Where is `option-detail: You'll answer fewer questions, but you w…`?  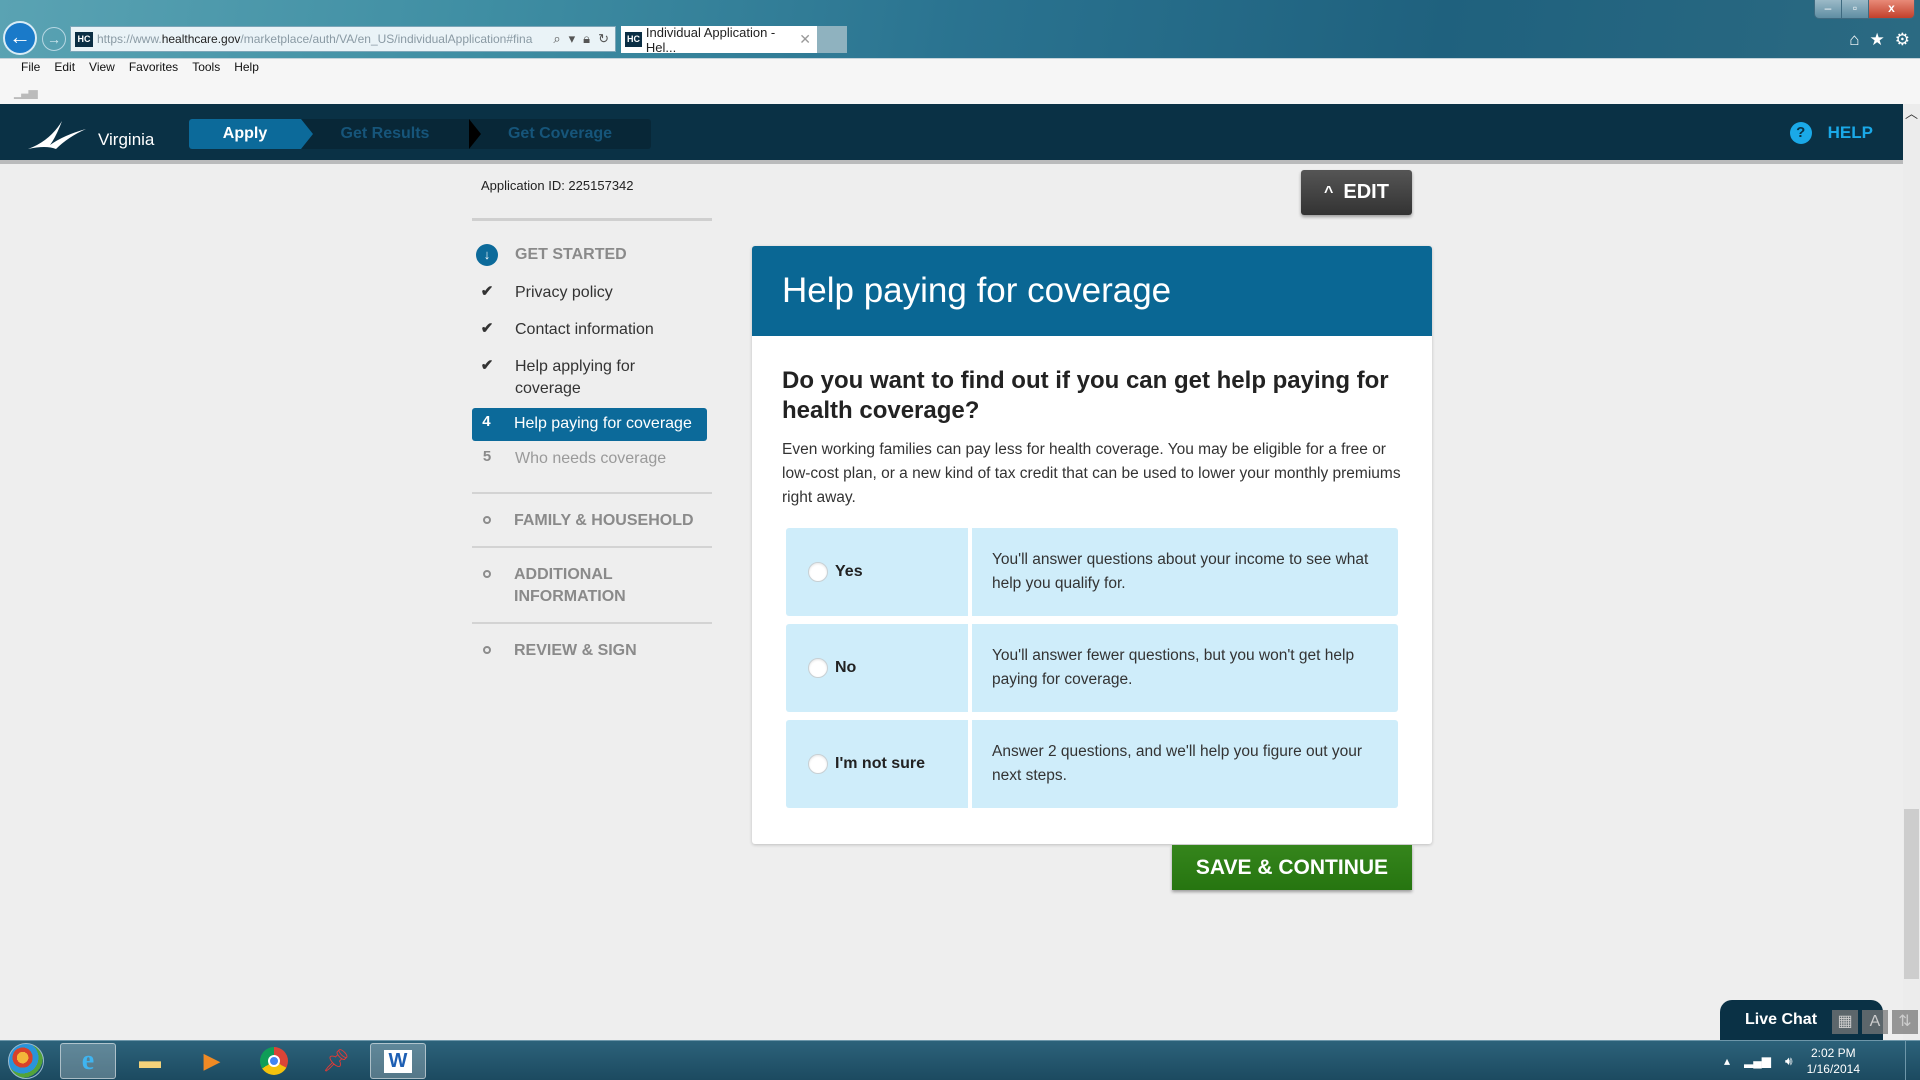
option-detail: You'll answer fewer questions, but you w… is located at coordinates (1185, 668).